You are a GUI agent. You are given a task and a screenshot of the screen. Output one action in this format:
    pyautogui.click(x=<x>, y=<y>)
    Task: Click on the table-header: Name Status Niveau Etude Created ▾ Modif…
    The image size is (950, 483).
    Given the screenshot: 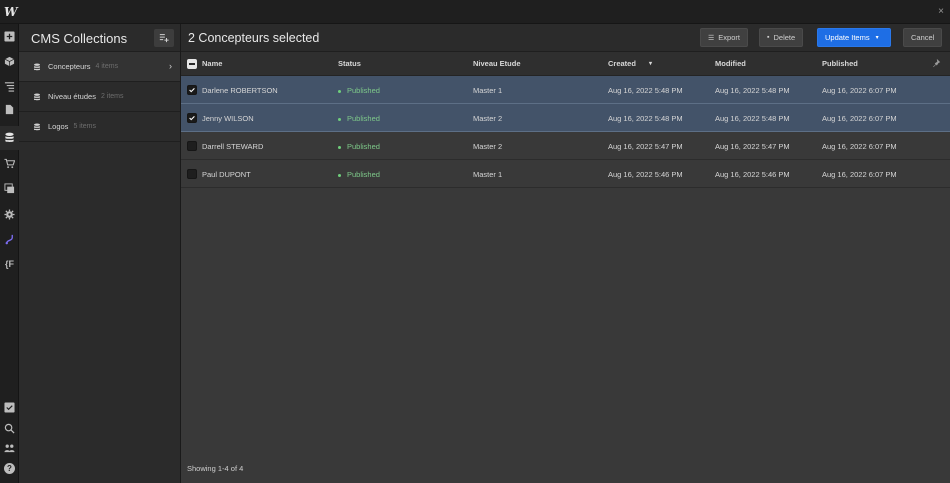 What is the action you would take?
    pyautogui.click(x=565, y=64)
    